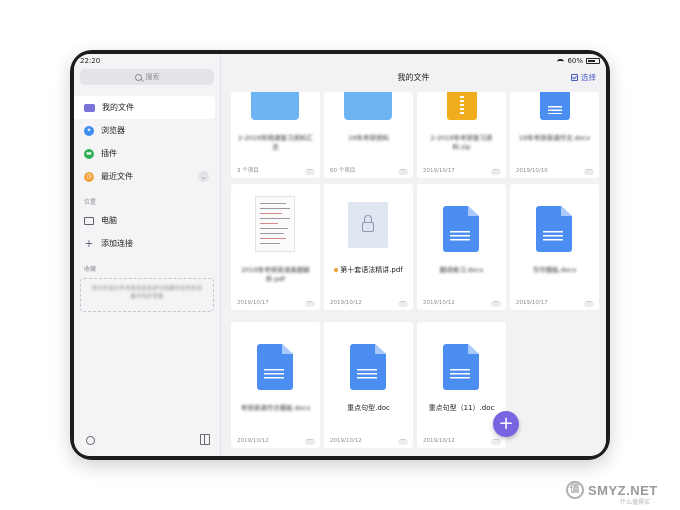  I want to click on file-card-8: 考研英语作文模板.docx 2019/10/12 ···, so click(275, 385).